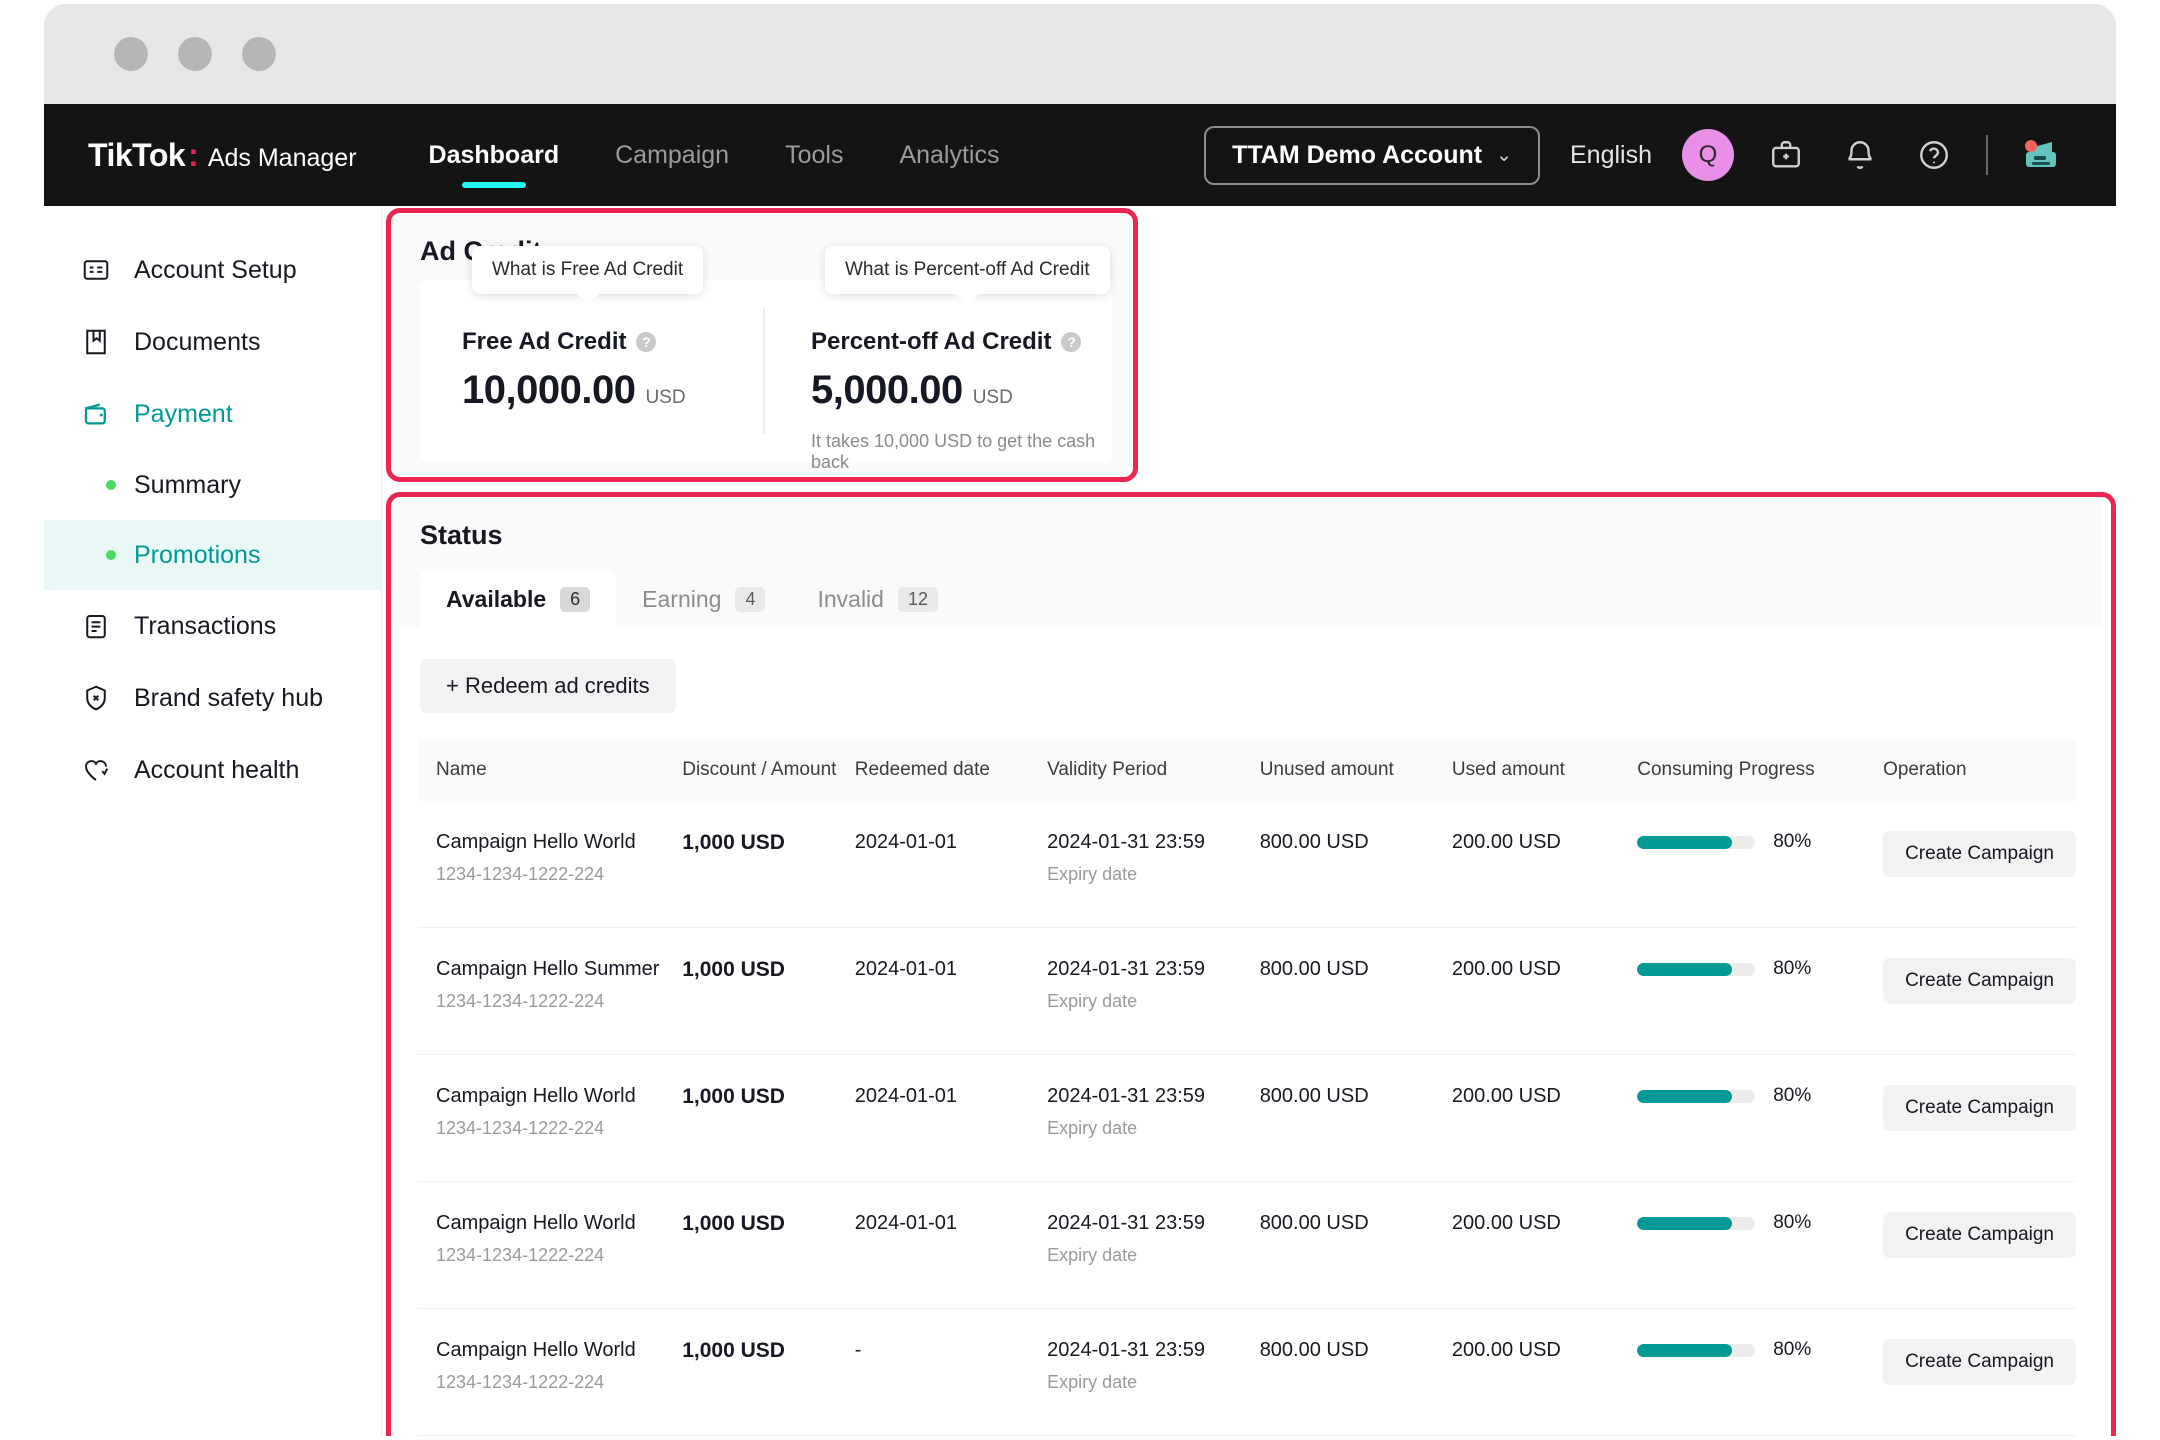  I want to click on language-selector: English, so click(1611, 155).